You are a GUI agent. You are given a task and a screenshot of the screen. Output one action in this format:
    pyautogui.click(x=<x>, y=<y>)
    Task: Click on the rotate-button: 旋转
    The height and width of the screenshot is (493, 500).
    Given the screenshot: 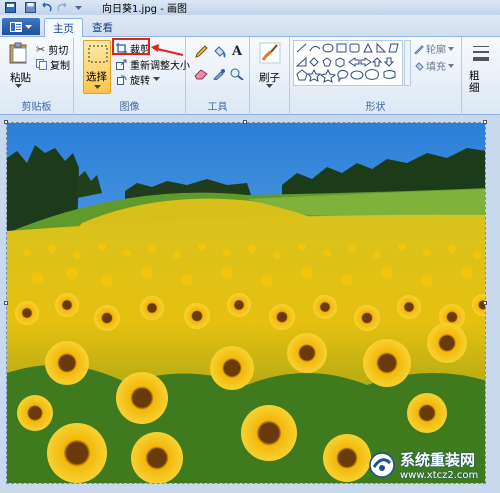 What is the action you would take?
    pyautogui.click(x=138, y=79)
    